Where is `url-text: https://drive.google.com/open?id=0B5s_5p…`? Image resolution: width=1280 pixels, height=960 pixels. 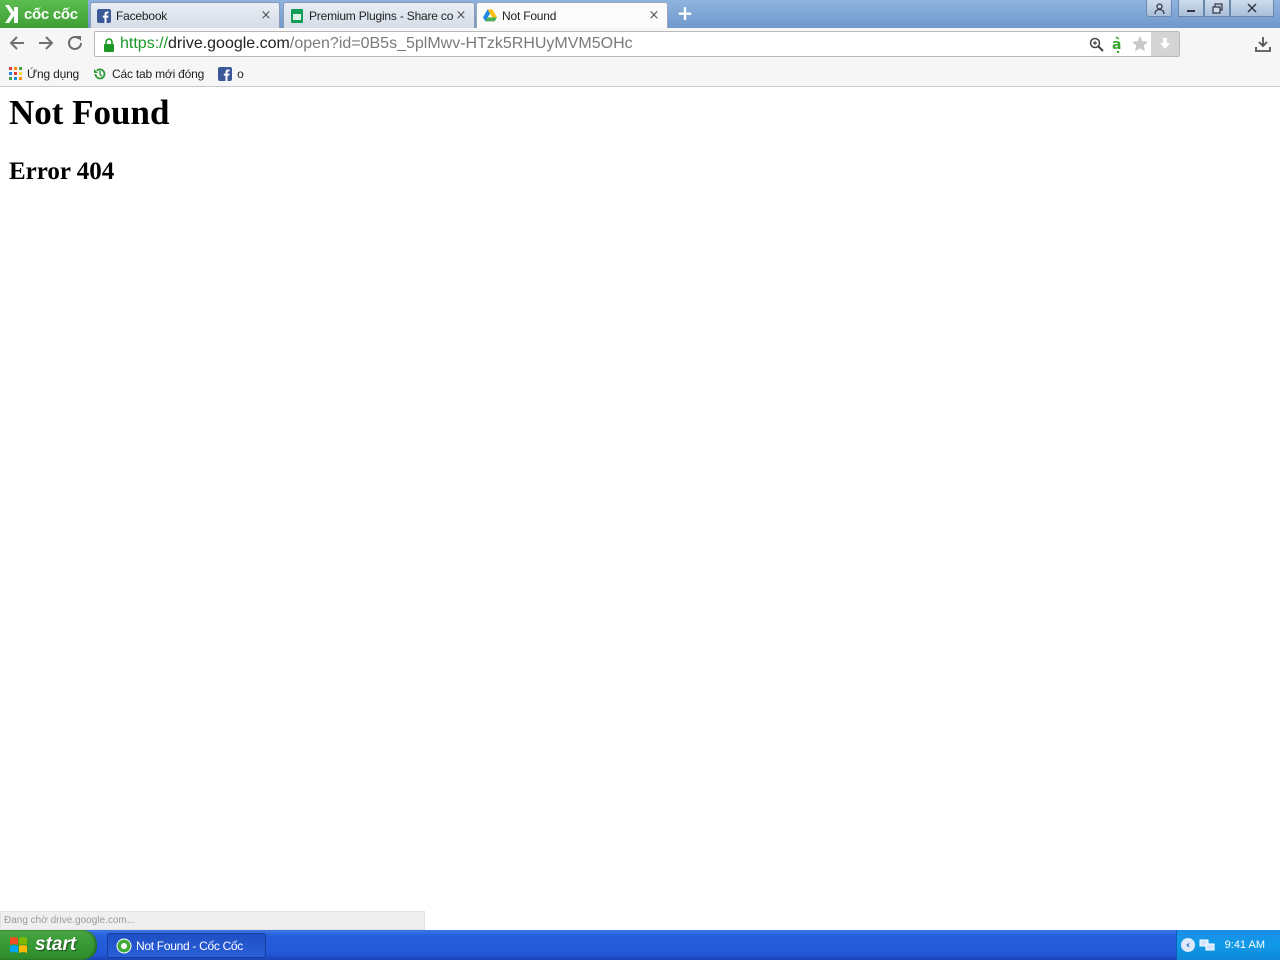
url-text: https://drive.google.com/open?id=0B5s_5p… is located at coordinates (376, 44).